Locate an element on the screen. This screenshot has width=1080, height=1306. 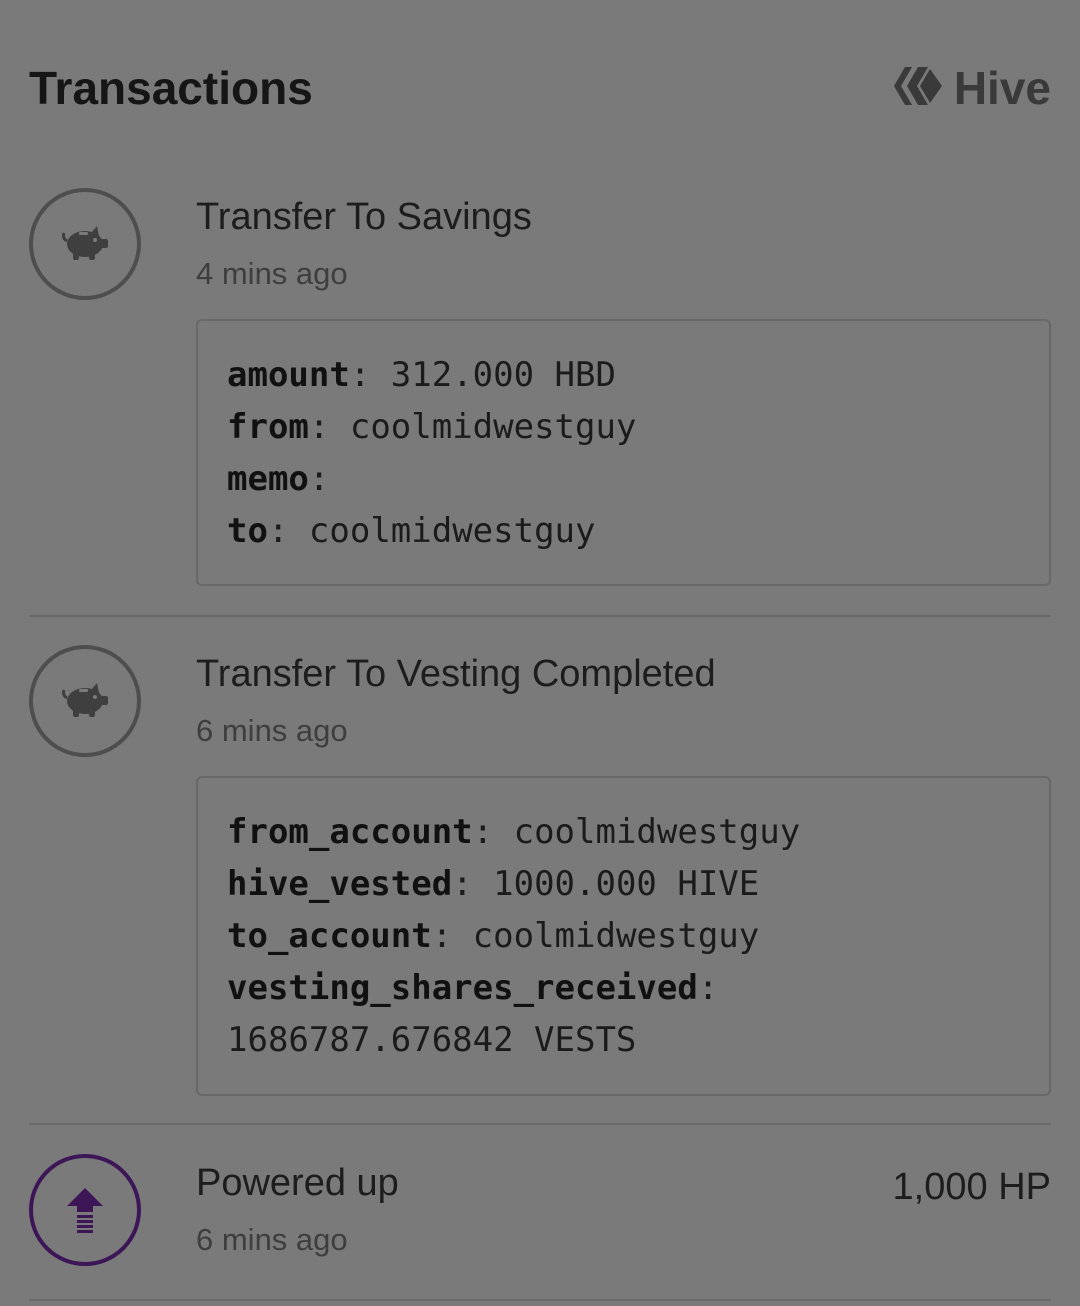
transaction-title: Powered up is located at coordinates (297, 1183).